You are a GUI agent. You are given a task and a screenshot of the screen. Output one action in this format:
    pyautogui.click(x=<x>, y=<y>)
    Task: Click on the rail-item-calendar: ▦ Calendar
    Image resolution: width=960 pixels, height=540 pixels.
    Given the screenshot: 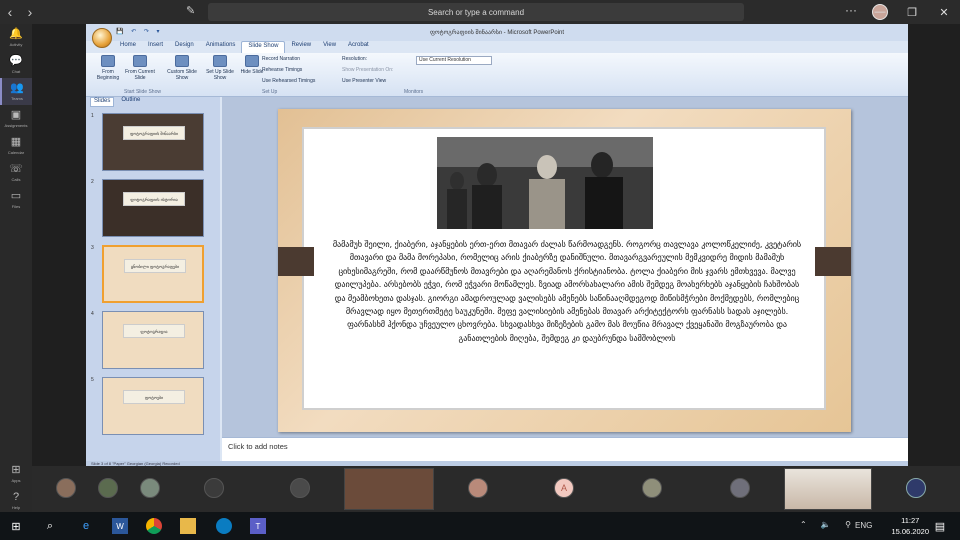 What is the action you would take?
    pyautogui.click(x=16, y=145)
    